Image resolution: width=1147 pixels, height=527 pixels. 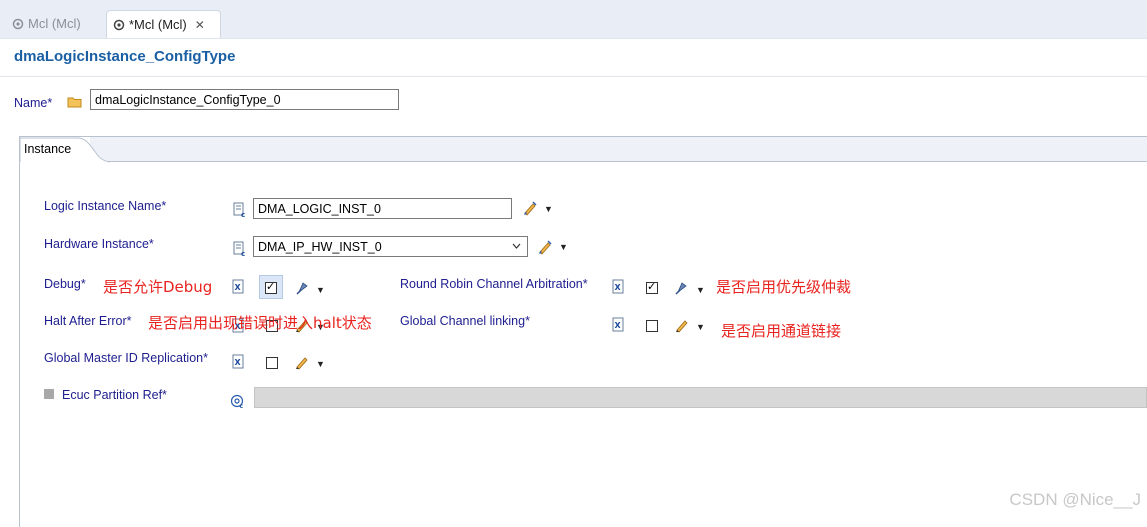 I want to click on hardware-instance-value: DMA_IP_HW_INST_0, so click(x=320, y=247).